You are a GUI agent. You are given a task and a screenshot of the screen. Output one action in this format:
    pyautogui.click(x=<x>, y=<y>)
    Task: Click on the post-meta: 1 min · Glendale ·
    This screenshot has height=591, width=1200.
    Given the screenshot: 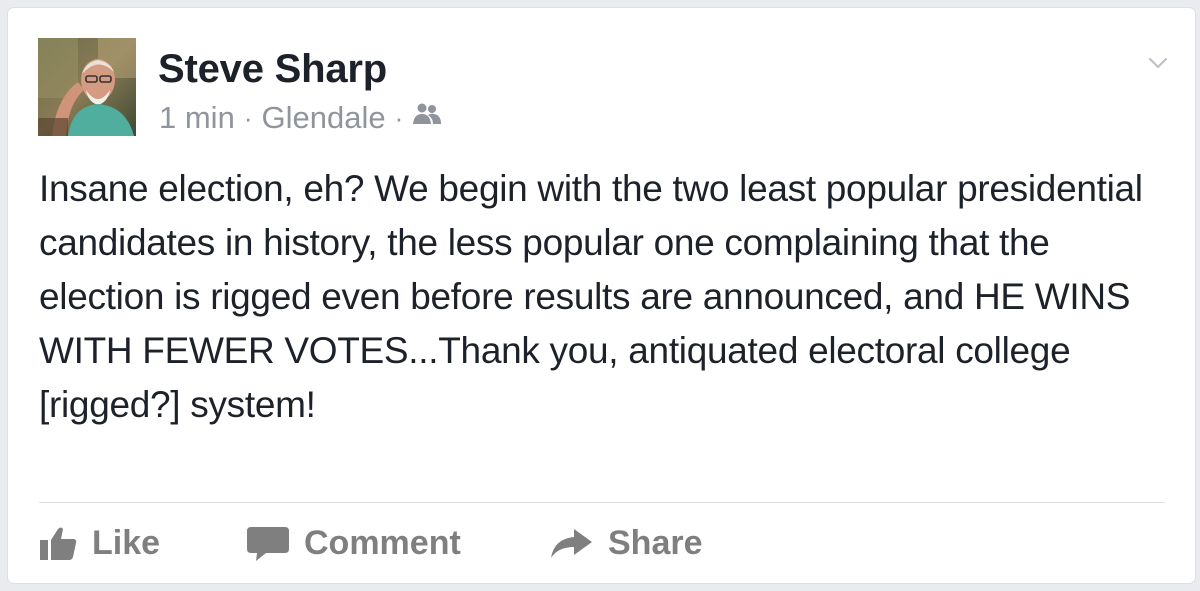 What is the action you would take?
    pyautogui.click(x=300, y=118)
    